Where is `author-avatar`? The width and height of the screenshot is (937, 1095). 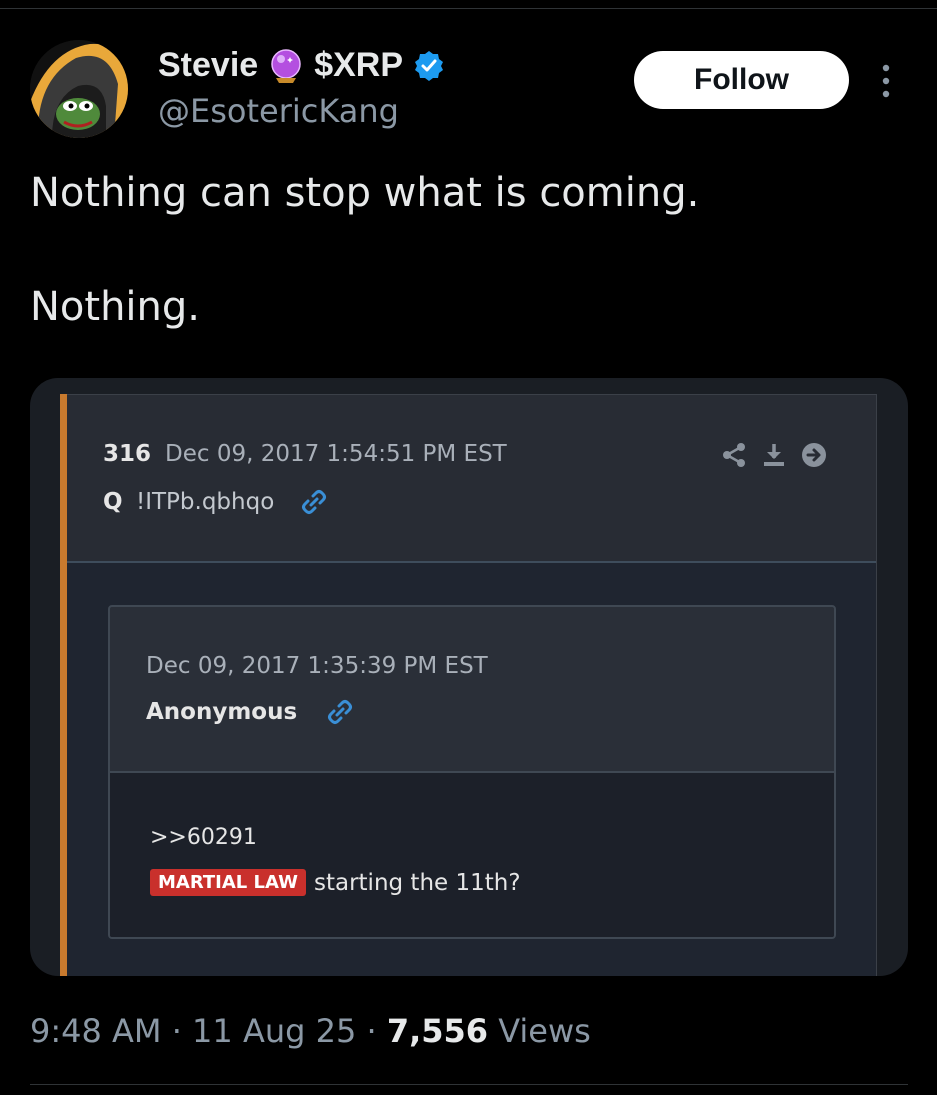 author-avatar is located at coordinates (79, 89).